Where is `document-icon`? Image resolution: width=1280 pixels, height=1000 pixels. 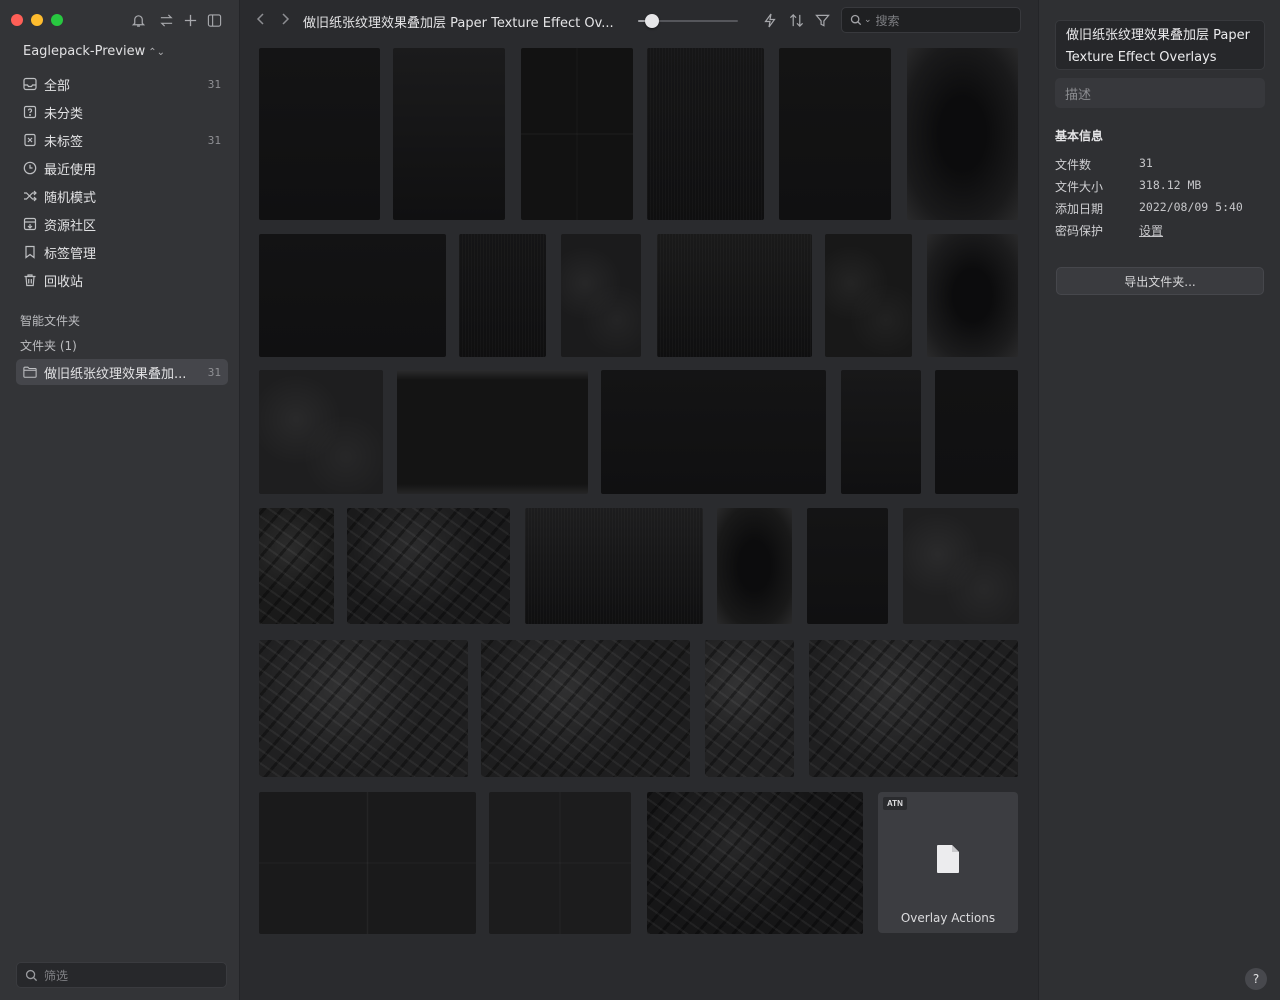 document-icon is located at coordinates (948, 861).